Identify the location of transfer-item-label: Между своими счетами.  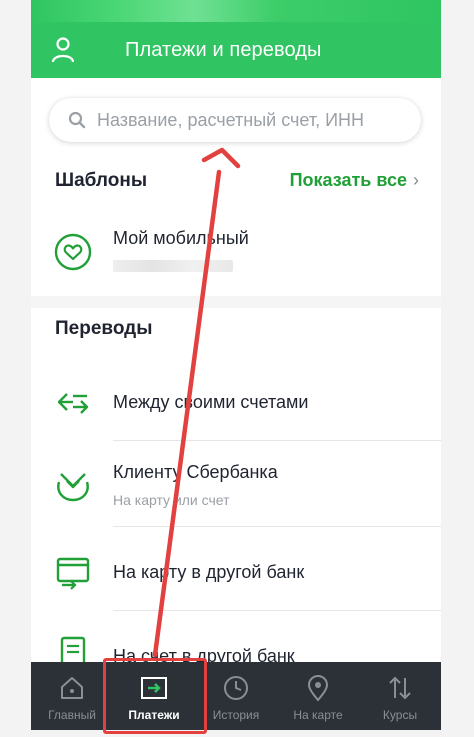
(211, 402).